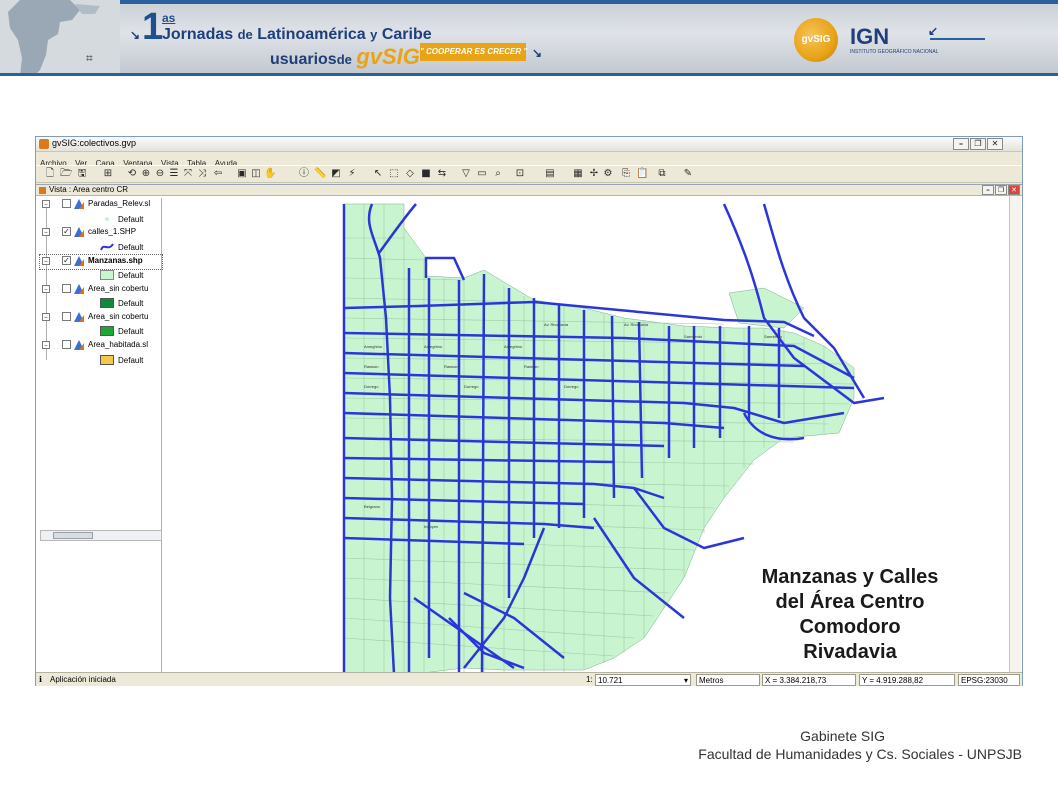 This screenshot has height=793, width=1058. I want to click on view-maximize-button: ❐, so click(1001, 190).